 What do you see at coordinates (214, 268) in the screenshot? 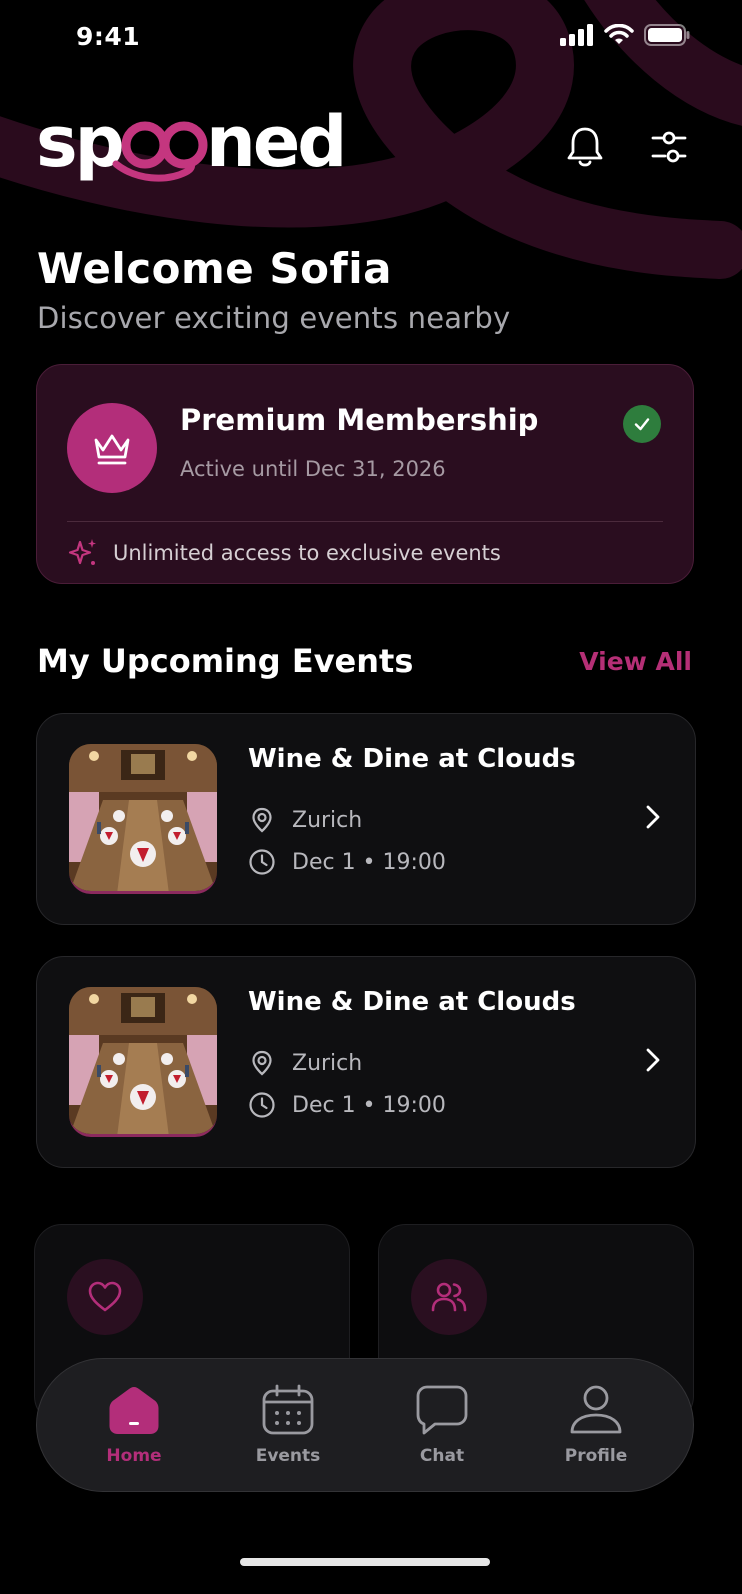
I see `welcome-title: Welcome Sofia` at bounding box center [214, 268].